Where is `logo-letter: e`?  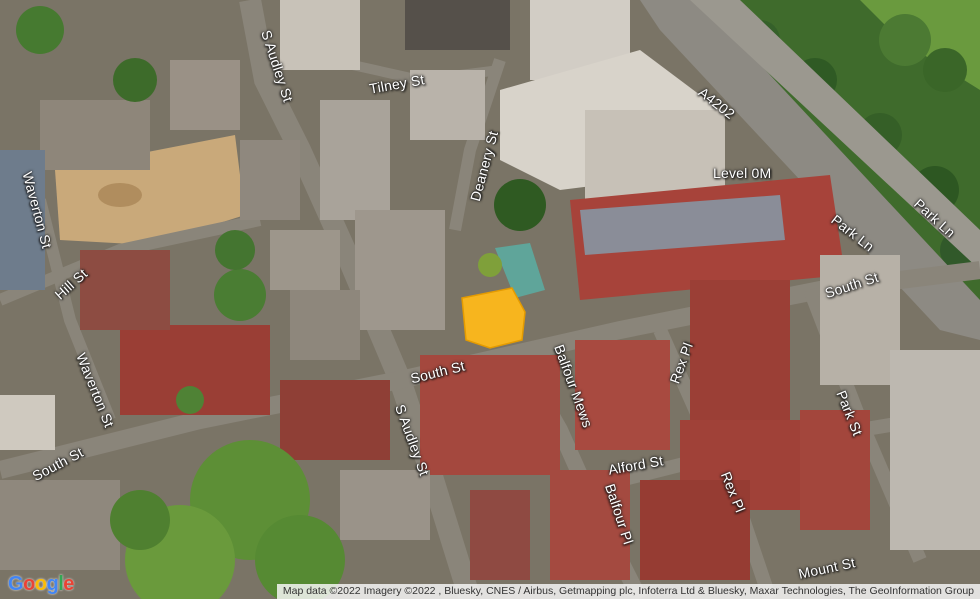 logo-letter: e is located at coordinates (68, 584).